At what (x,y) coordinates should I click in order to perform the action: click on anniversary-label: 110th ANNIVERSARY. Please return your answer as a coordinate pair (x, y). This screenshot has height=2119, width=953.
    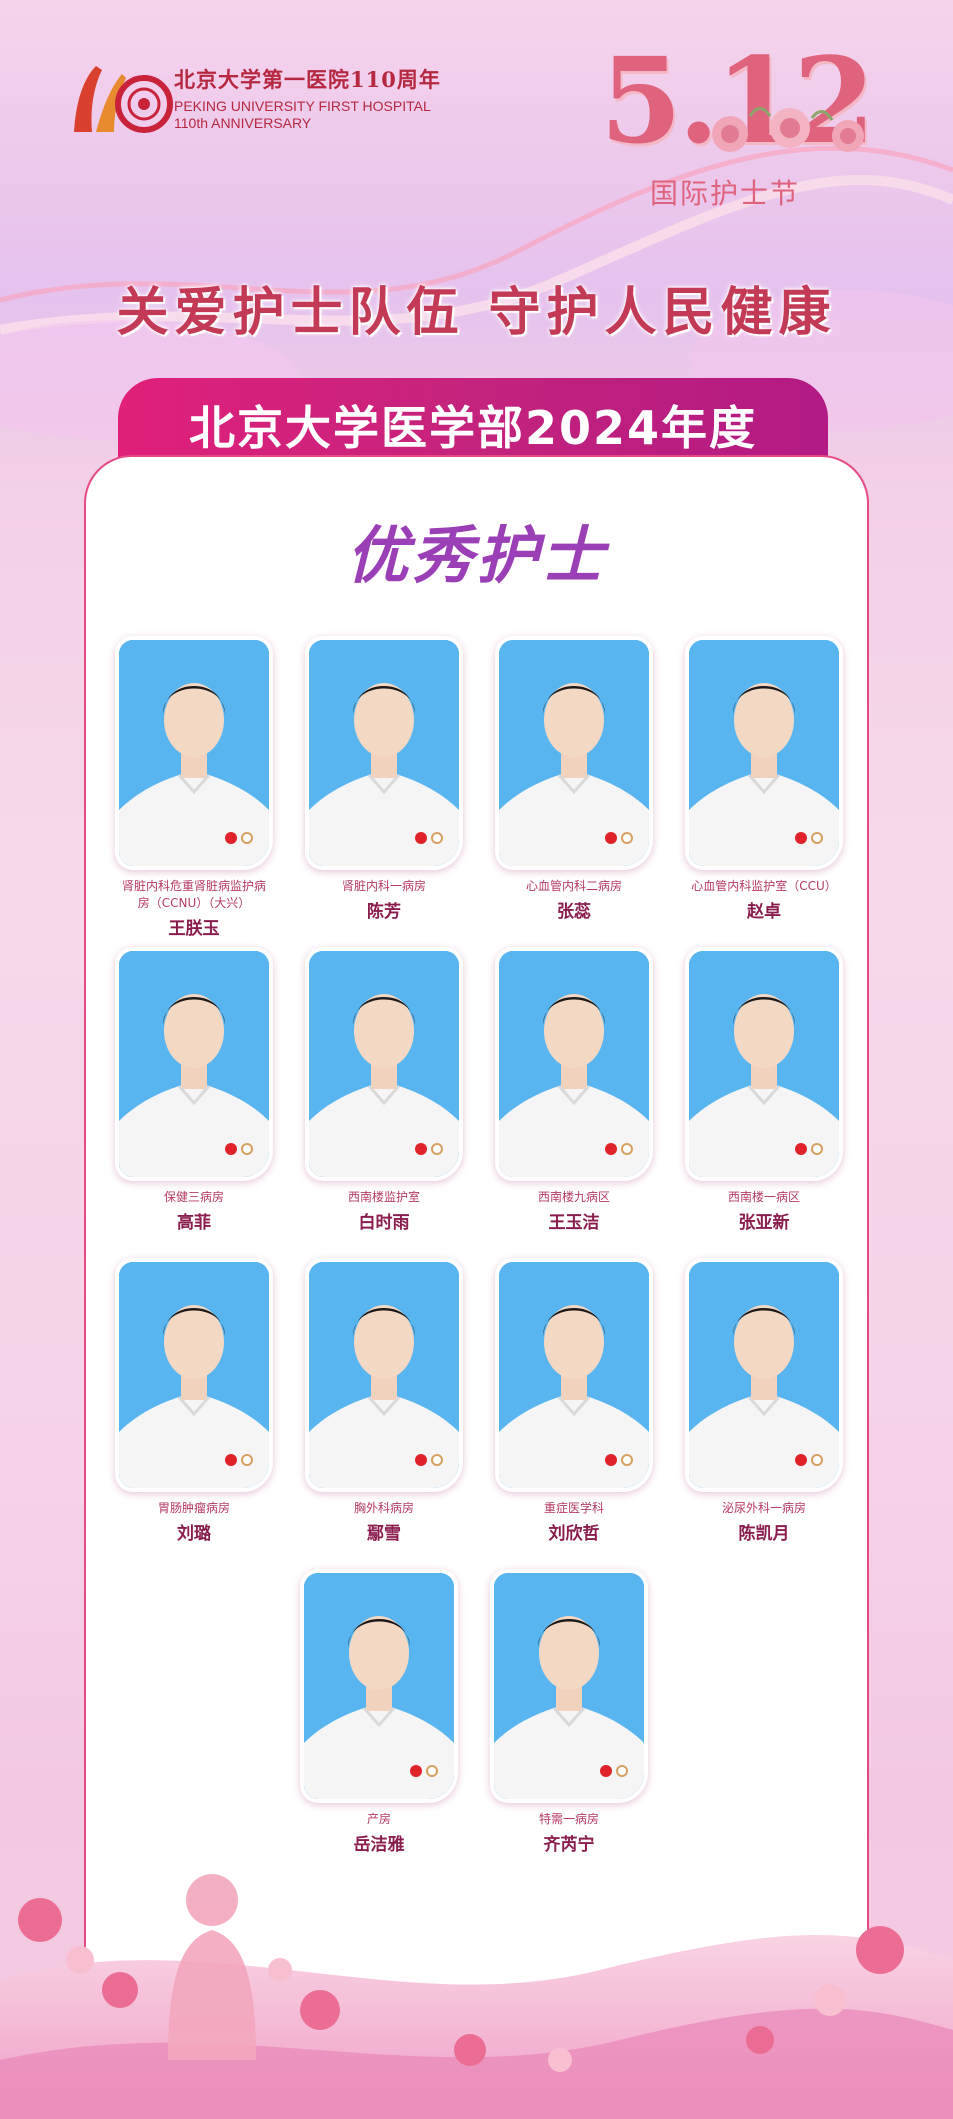
    Looking at the image, I should click on (243, 123).